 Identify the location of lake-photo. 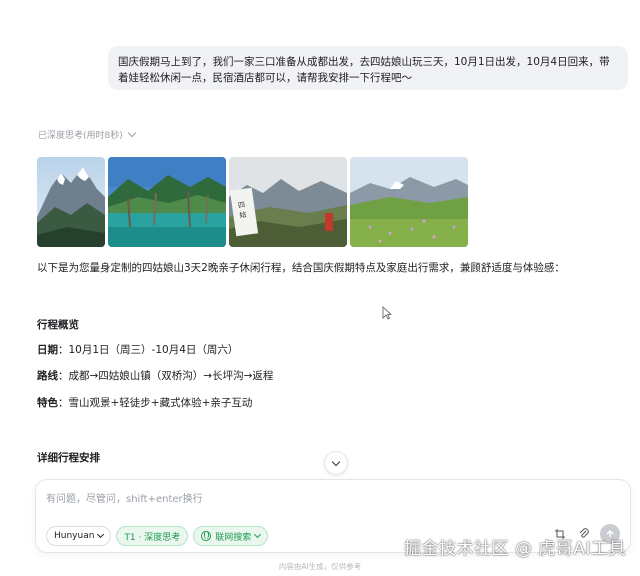
(167, 202).